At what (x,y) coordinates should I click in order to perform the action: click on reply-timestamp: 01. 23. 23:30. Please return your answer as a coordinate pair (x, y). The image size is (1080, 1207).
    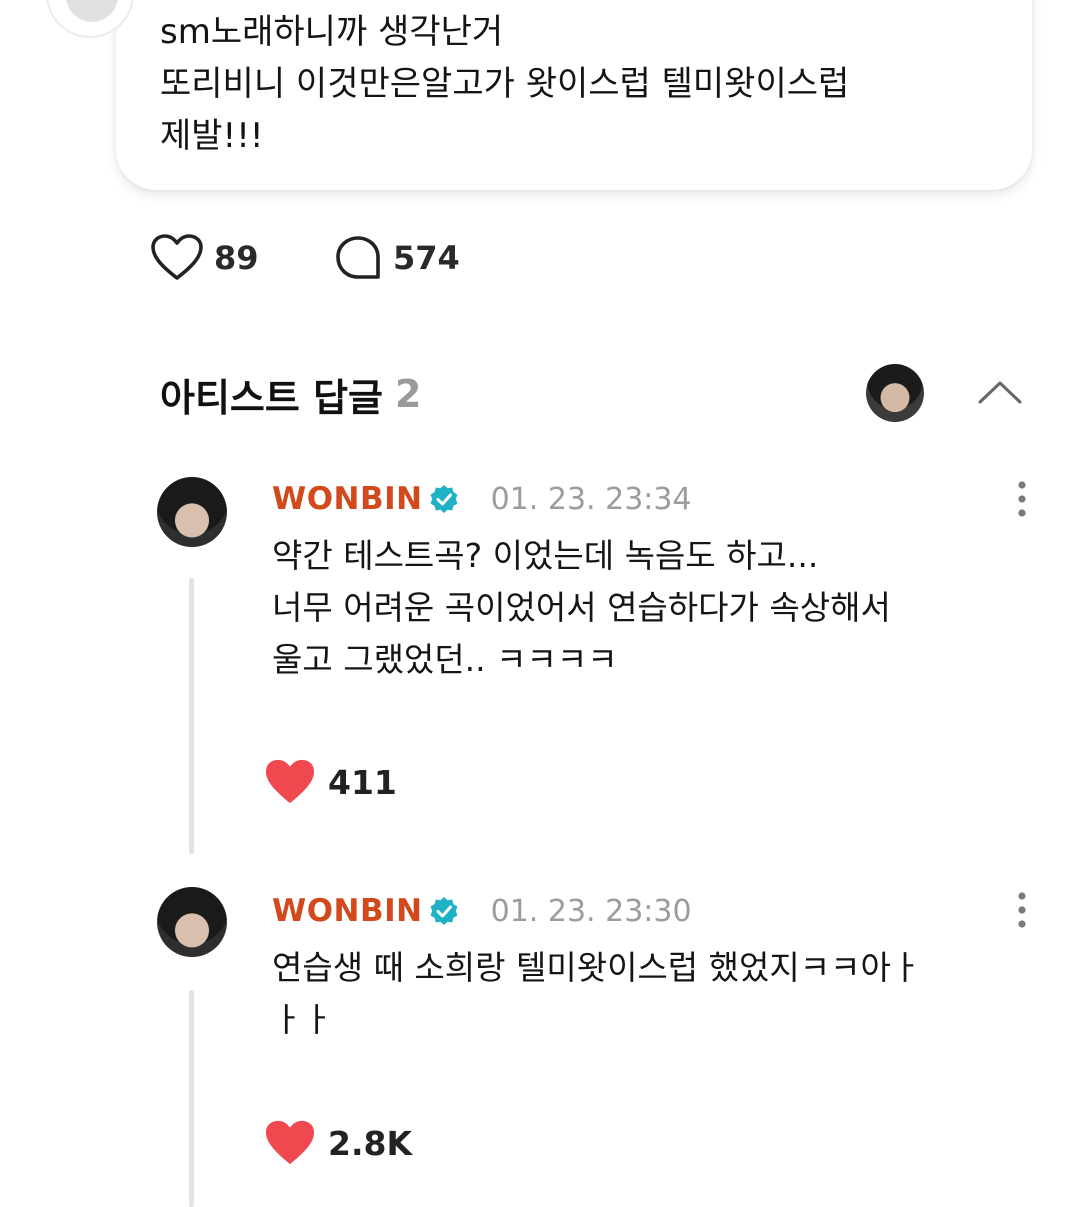
    Looking at the image, I should click on (591, 911).